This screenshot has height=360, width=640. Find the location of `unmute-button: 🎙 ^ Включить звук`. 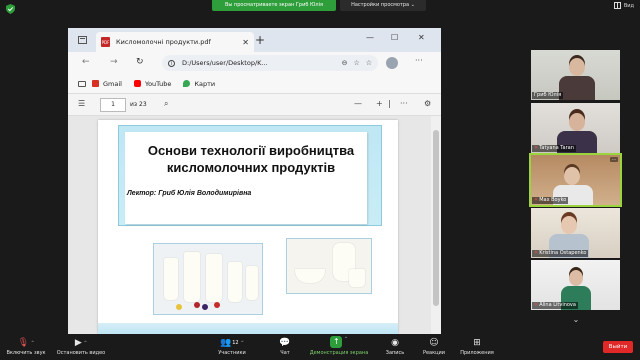

unmute-button: 🎙 ^ Включить звук is located at coordinates (26, 346).